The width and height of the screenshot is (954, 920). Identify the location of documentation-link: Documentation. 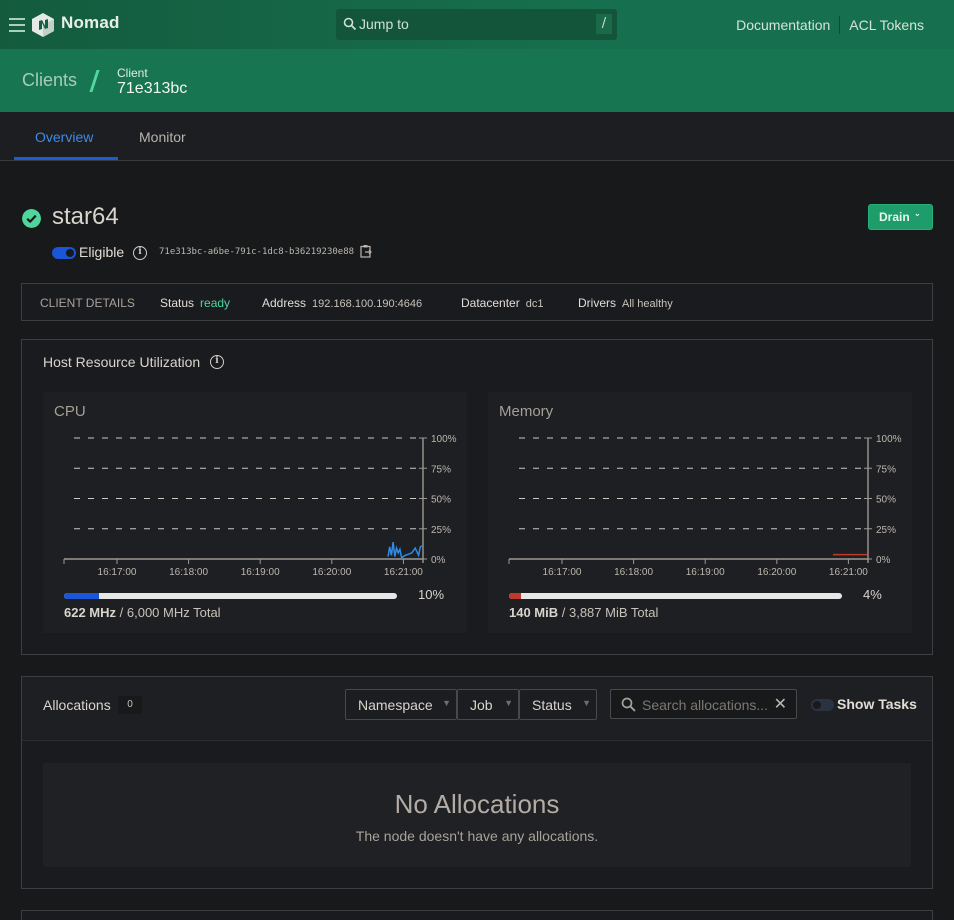
(783, 25).